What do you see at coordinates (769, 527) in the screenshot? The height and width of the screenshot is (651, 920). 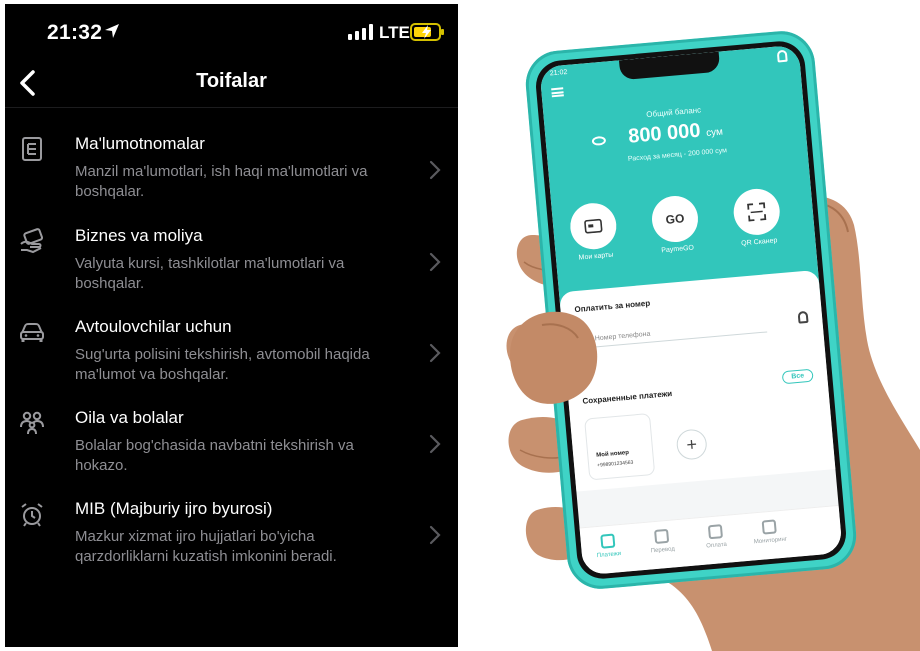 I see `history-icon` at bounding box center [769, 527].